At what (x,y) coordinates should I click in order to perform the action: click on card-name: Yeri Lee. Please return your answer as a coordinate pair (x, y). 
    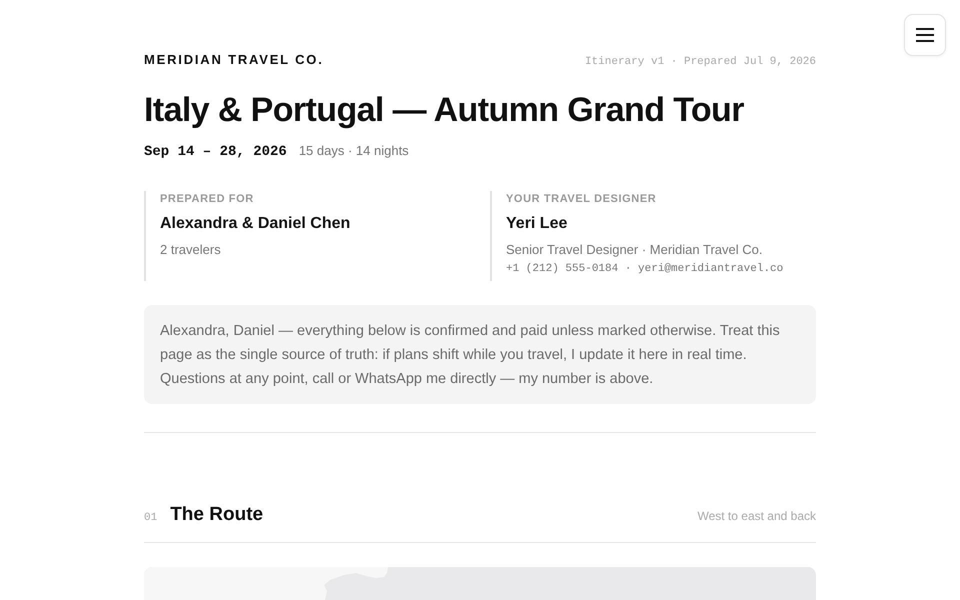
    Looking at the image, I should click on (537, 224).